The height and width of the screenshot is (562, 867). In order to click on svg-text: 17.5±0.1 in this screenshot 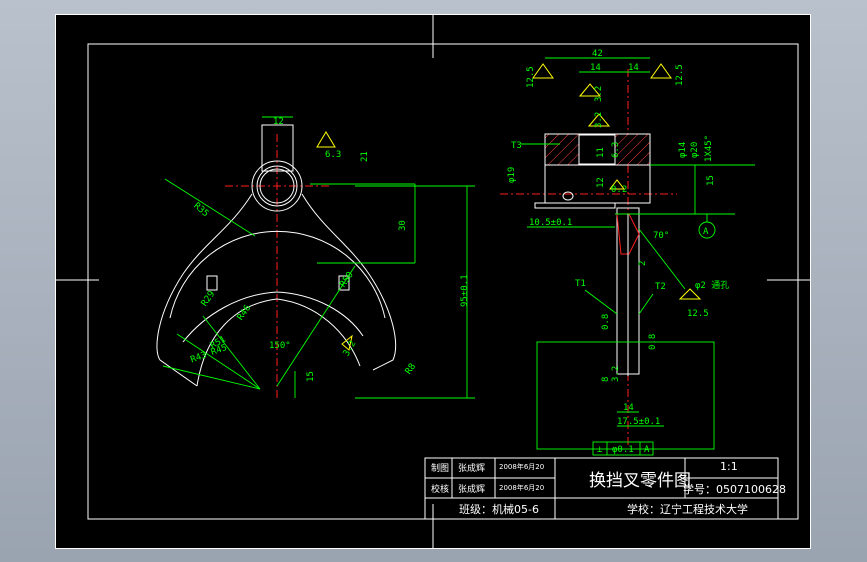, I will do `click(638, 422)`.